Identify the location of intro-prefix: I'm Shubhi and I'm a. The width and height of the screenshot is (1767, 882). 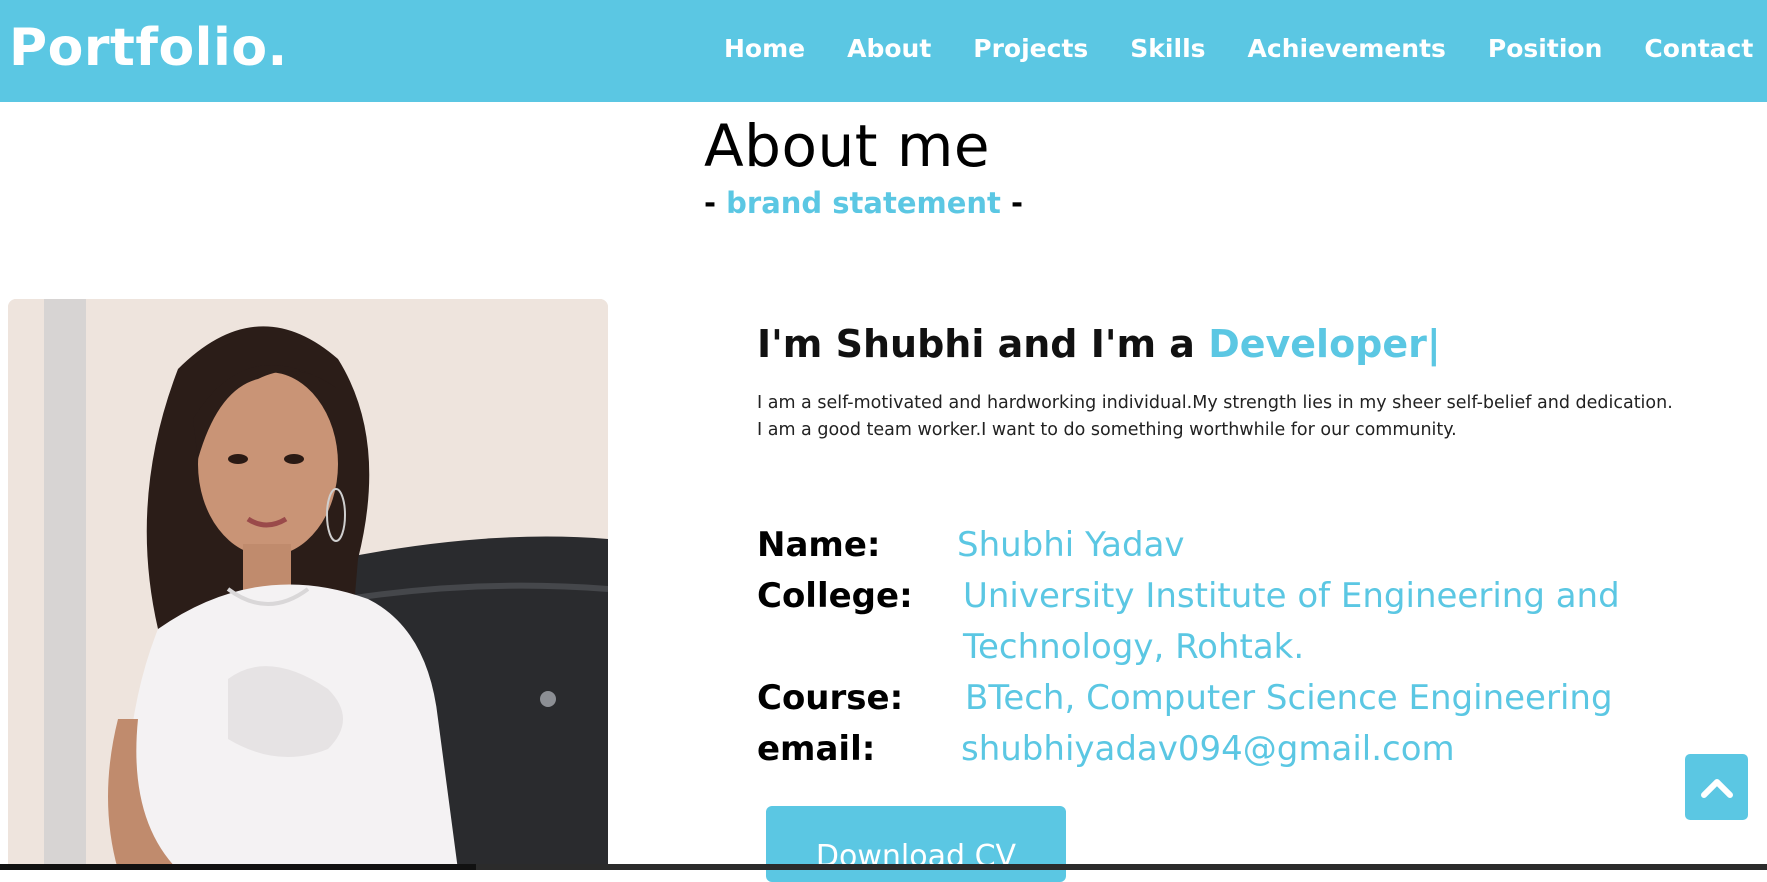
(983, 344).